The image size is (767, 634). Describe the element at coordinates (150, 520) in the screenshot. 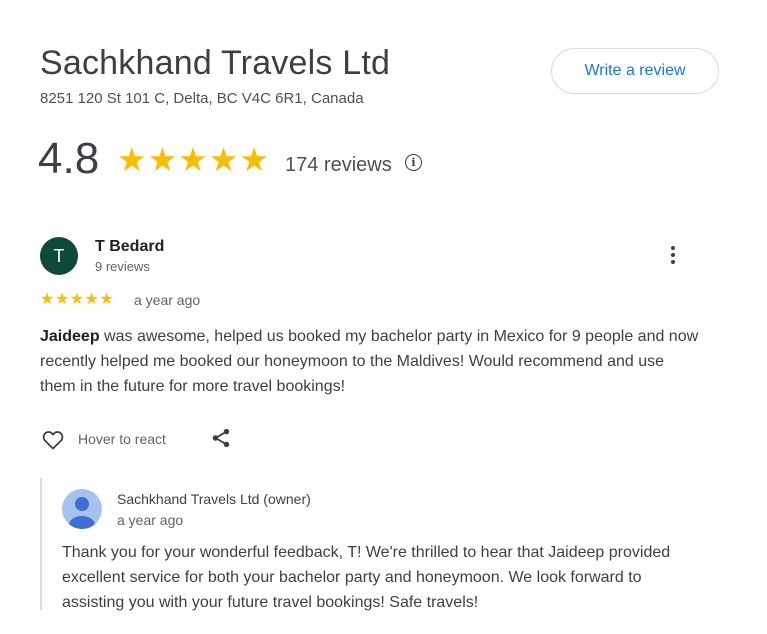

I see `owner-reply-time: a year ago` at that location.